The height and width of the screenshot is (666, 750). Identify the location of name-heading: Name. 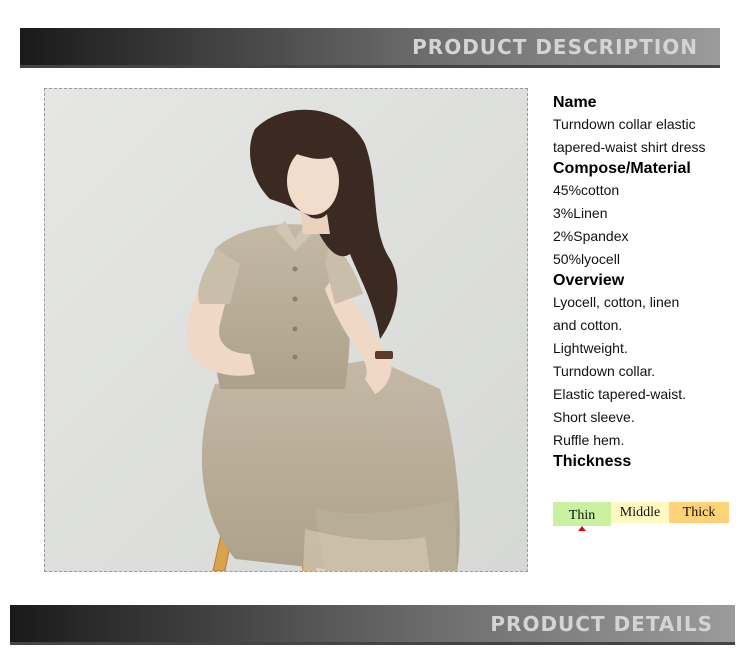
(575, 102).